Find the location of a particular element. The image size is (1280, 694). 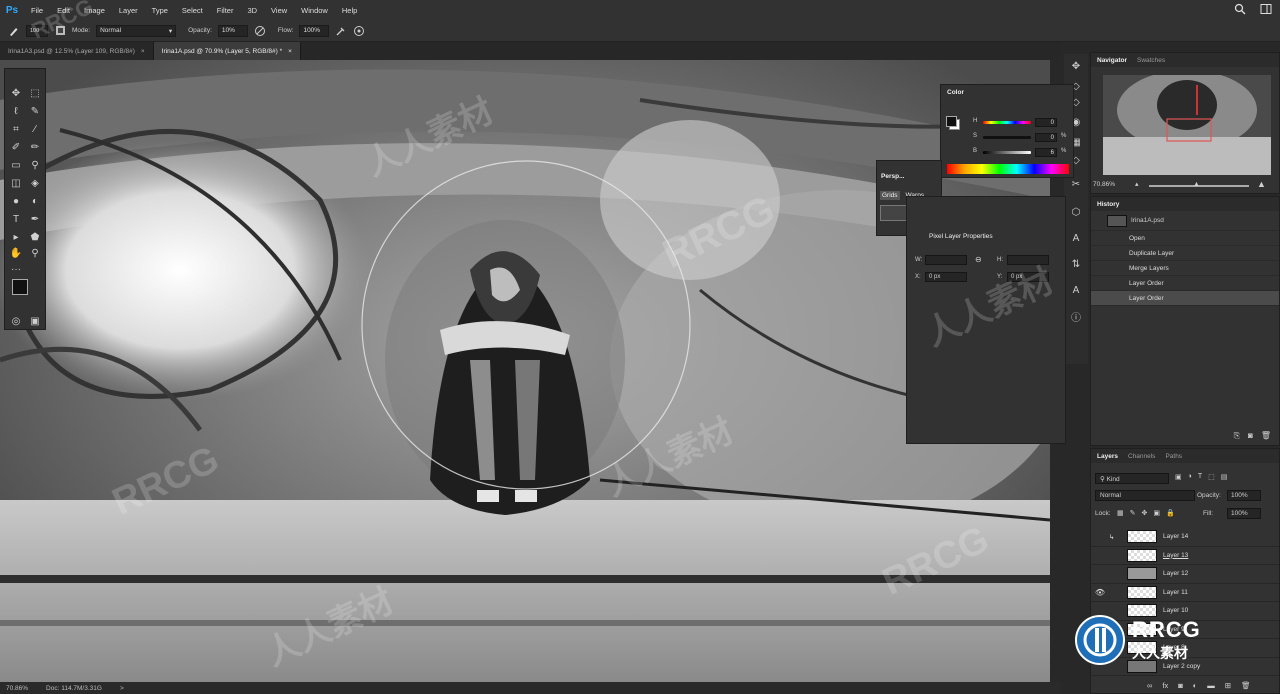

grid-preset-thumb is located at coordinates (894, 213).